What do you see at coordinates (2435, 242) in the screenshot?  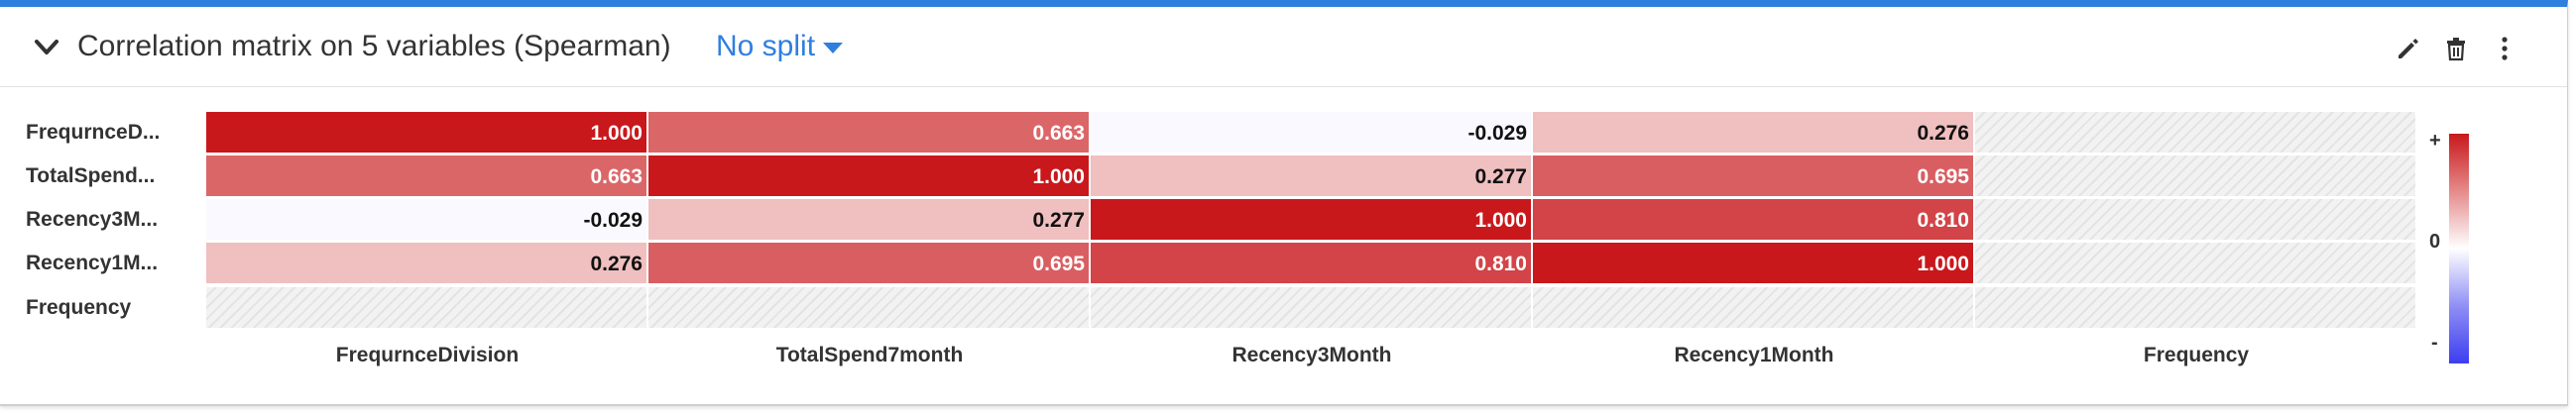 I see `legend-zero-label: 0` at bounding box center [2435, 242].